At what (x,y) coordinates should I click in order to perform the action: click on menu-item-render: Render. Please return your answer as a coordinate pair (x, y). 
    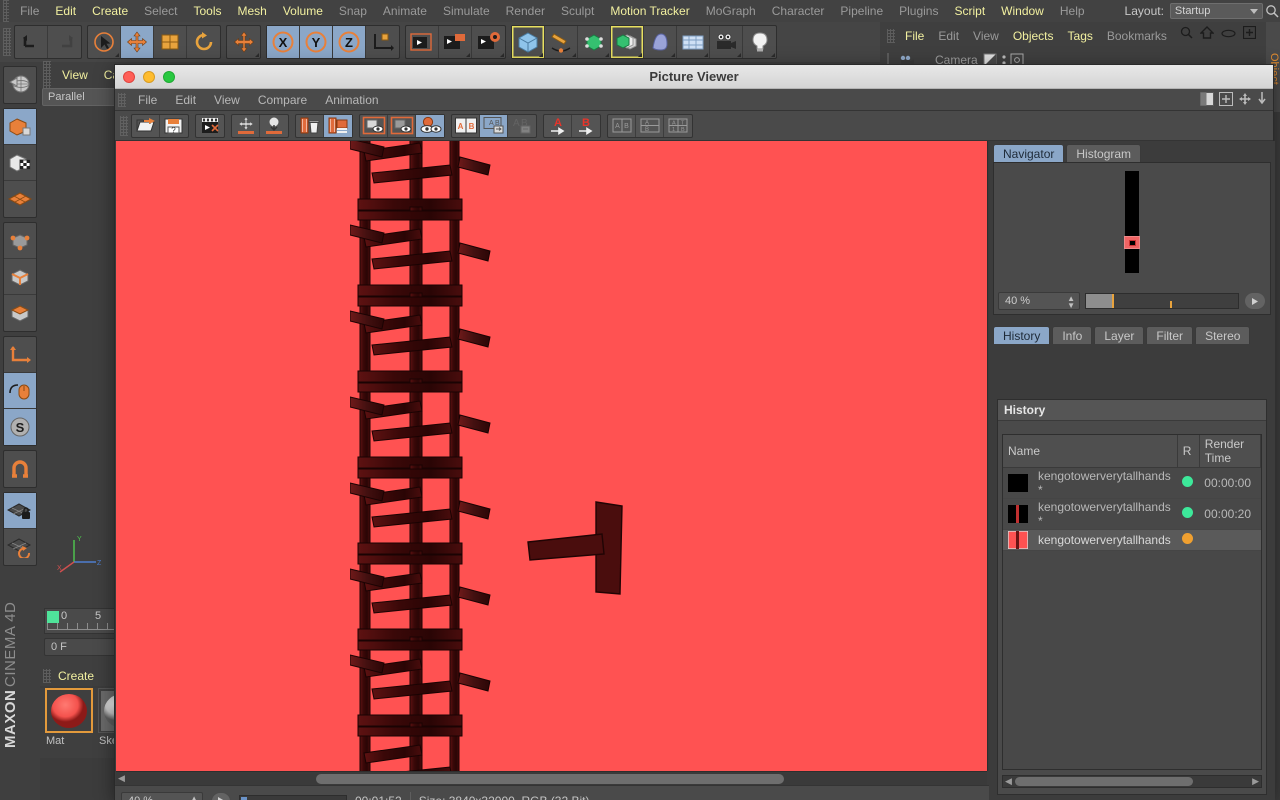
    Looking at the image, I should click on (525, 11).